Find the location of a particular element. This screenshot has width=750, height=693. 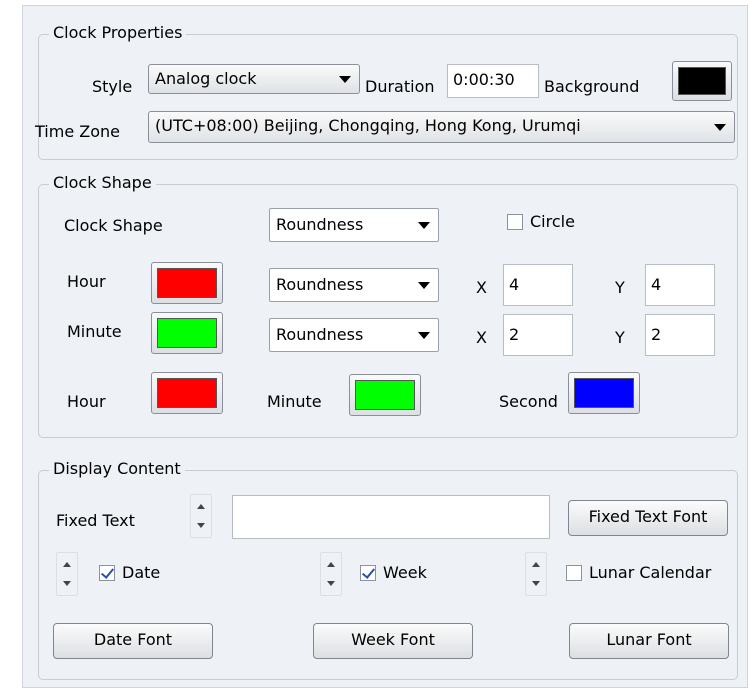

timezone-label: Time Zone is located at coordinates (77, 131).